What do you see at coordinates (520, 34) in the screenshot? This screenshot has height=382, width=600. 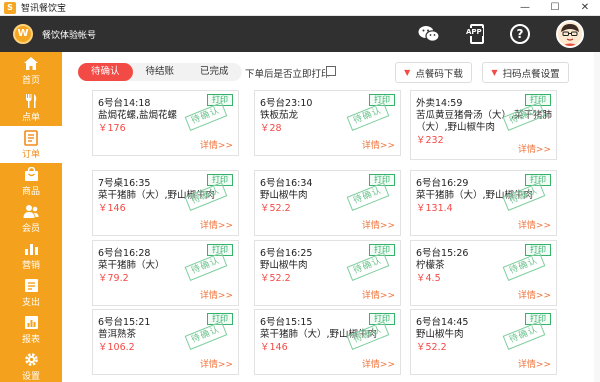 I see `help-icon: ?` at bounding box center [520, 34].